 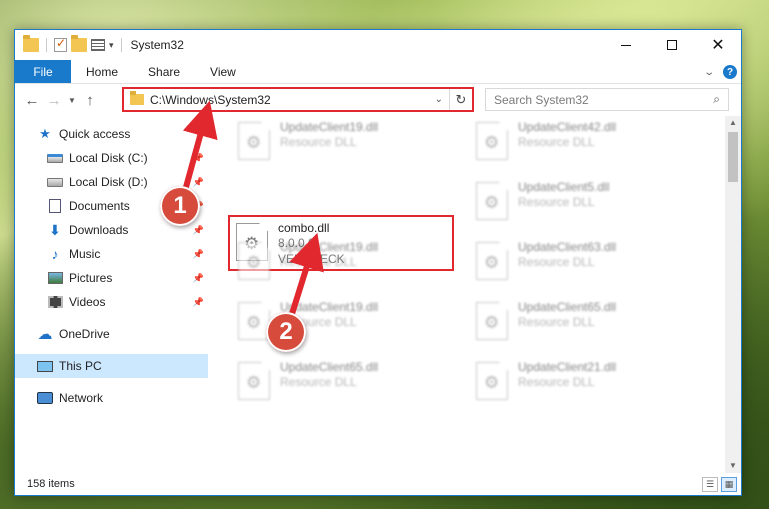 What do you see at coordinates (111, 45) in the screenshot?
I see `customize-toolbar-dropdown-icon: ▾` at bounding box center [111, 45].